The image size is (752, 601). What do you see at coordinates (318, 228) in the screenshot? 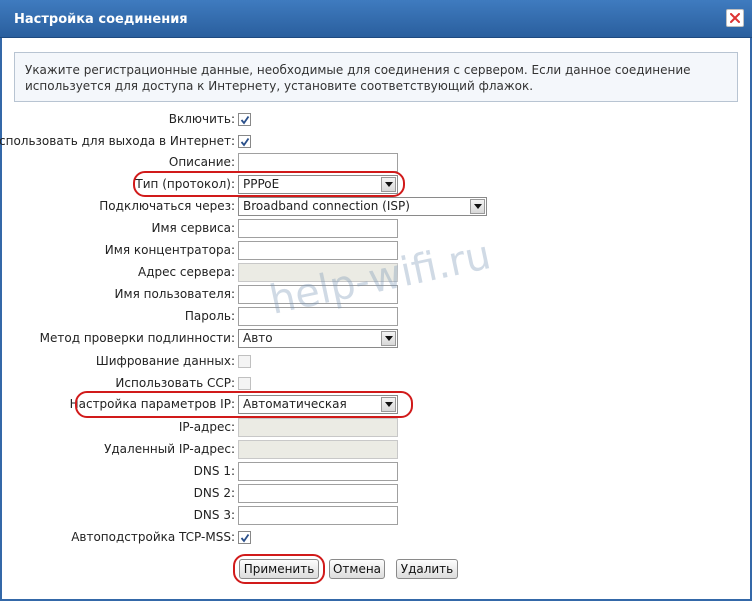
I see `service-name-input` at bounding box center [318, 228].